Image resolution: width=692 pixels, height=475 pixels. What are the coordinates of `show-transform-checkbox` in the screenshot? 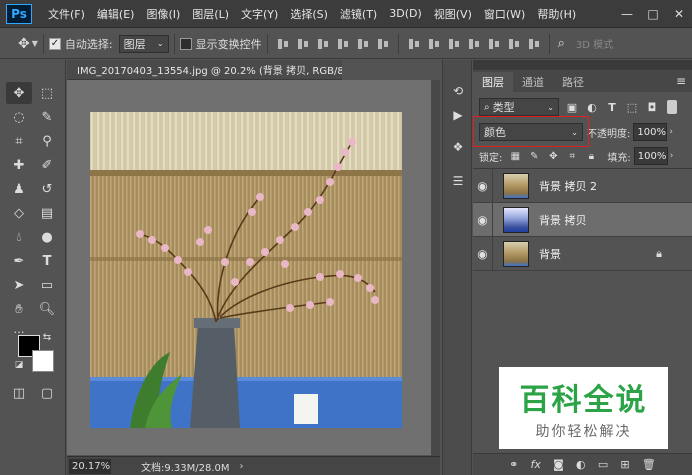 It's located at (185, 43).